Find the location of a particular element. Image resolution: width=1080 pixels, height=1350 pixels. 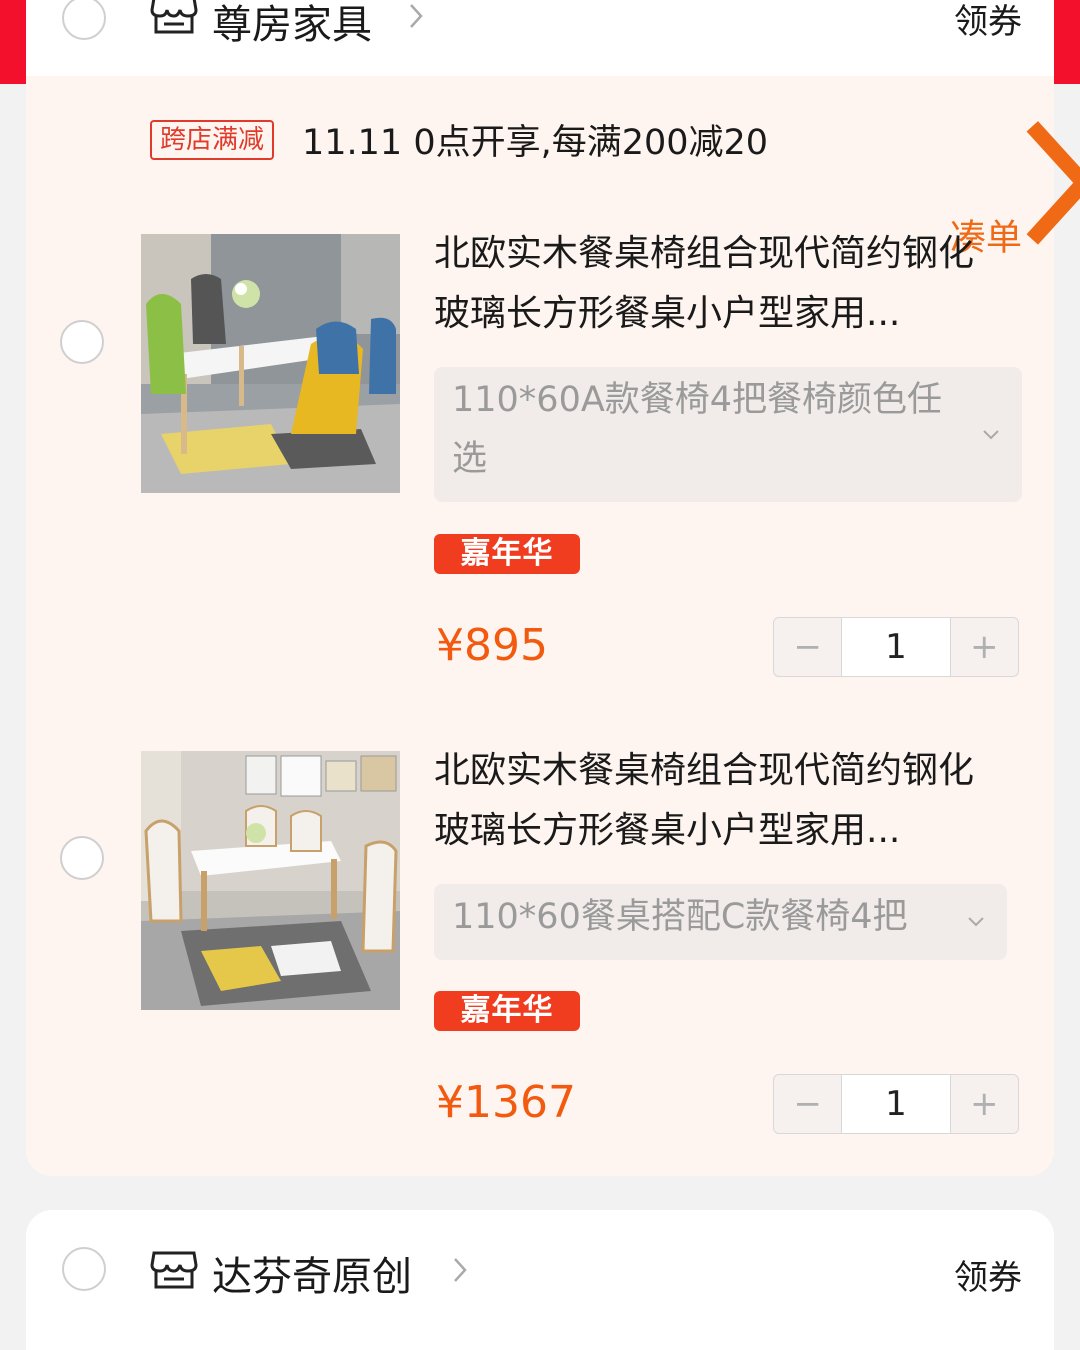

item-price: ¥1367 is located at coordinates (506, 1102).